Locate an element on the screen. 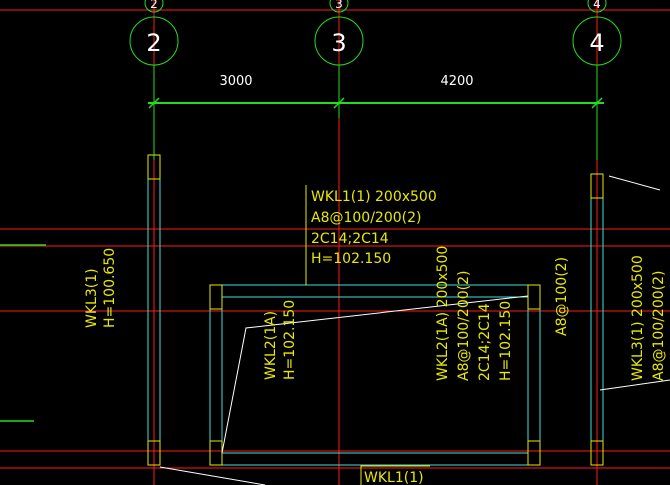 Image resolution: width=670 pixels, height=485 pixels. wkl2-inner-line-2: H=102.150 is located at coordinates (290, 340).